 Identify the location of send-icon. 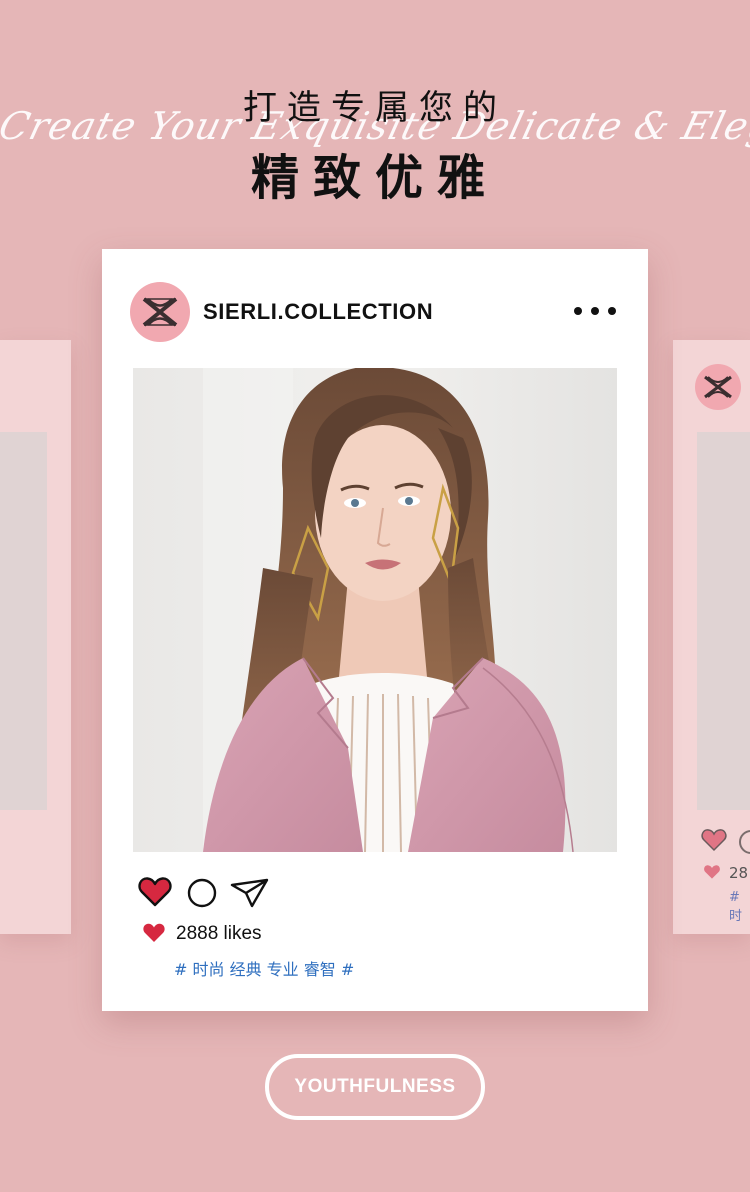
(250, 893).